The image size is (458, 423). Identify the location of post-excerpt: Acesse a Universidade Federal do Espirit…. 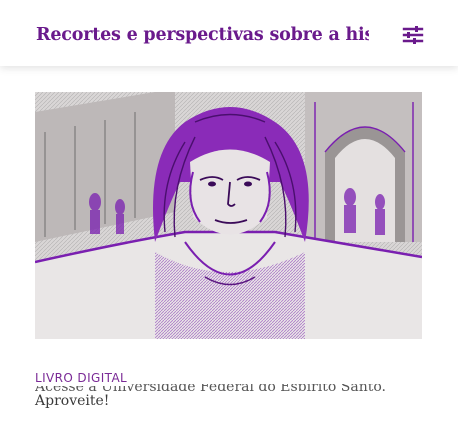
(230, 398).